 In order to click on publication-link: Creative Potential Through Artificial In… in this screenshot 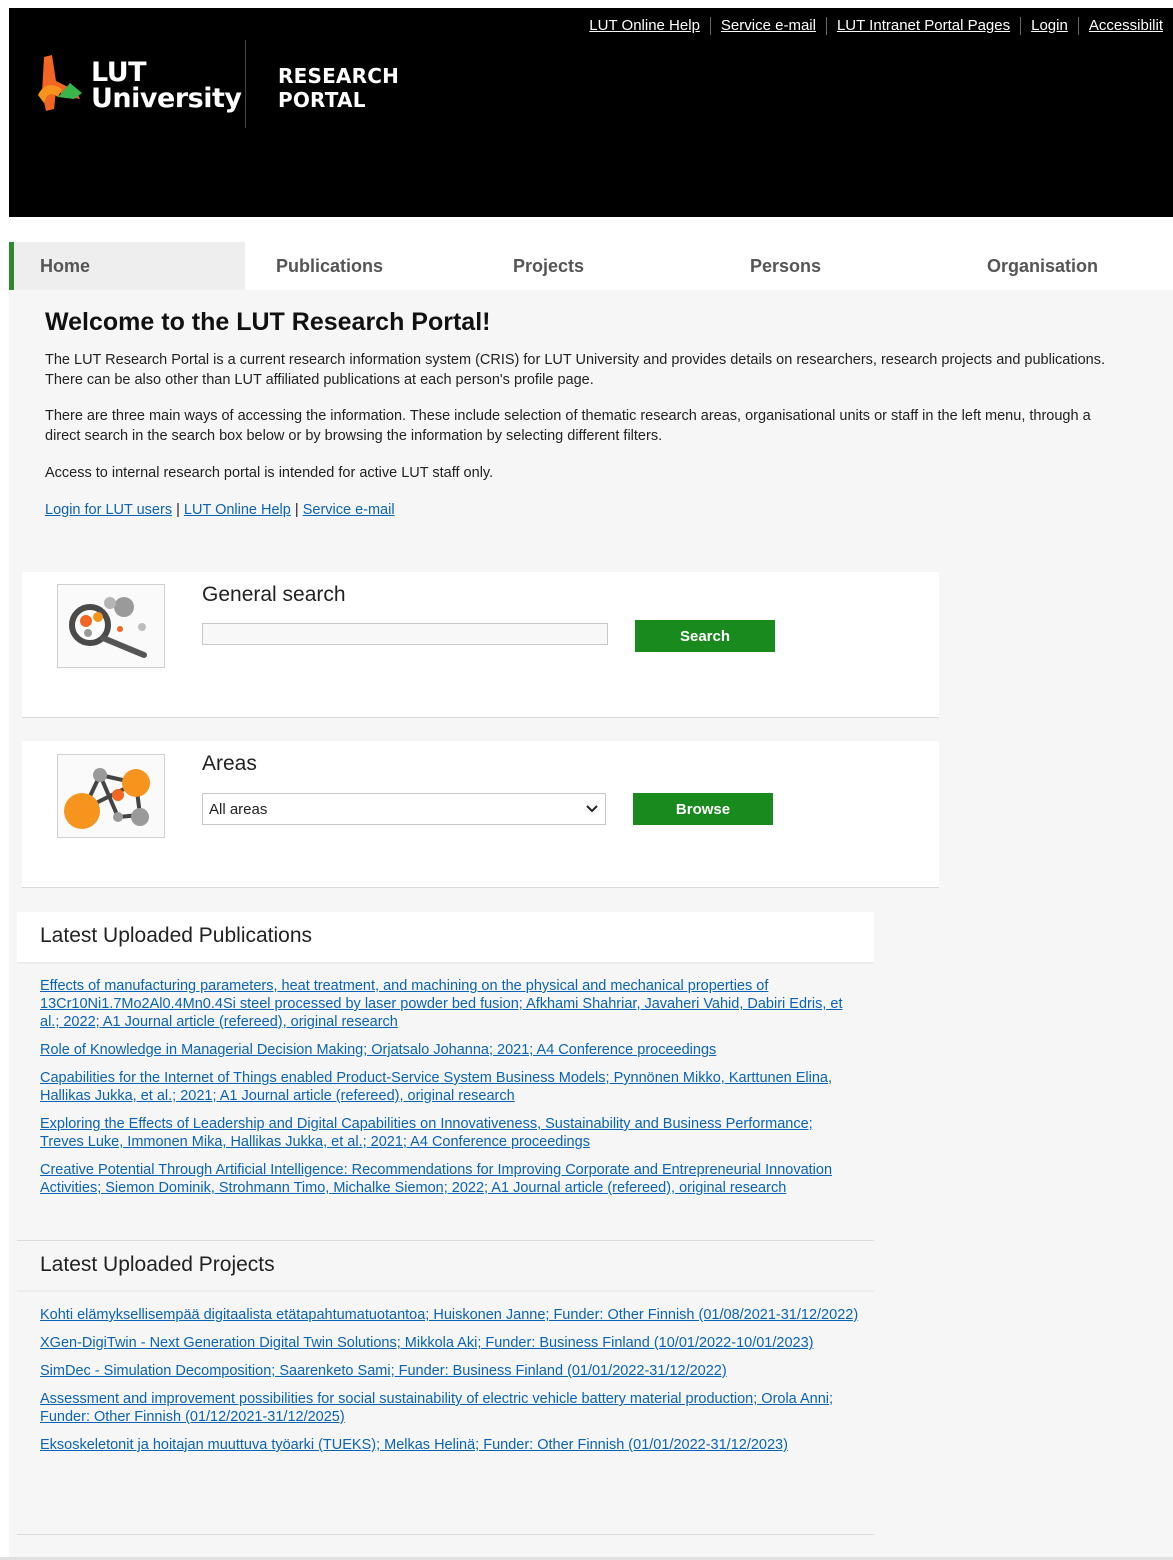, I will do `click(436, 1179)`.